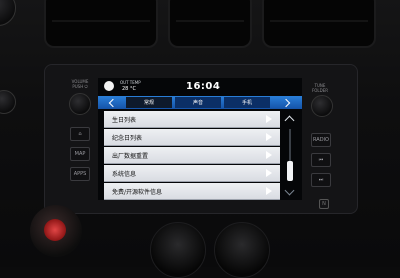 The image size is (400, 278). Describe the element at coordinates (129, 89) in the screenshot. I see `out-temp-value: 28 °C` at that location.